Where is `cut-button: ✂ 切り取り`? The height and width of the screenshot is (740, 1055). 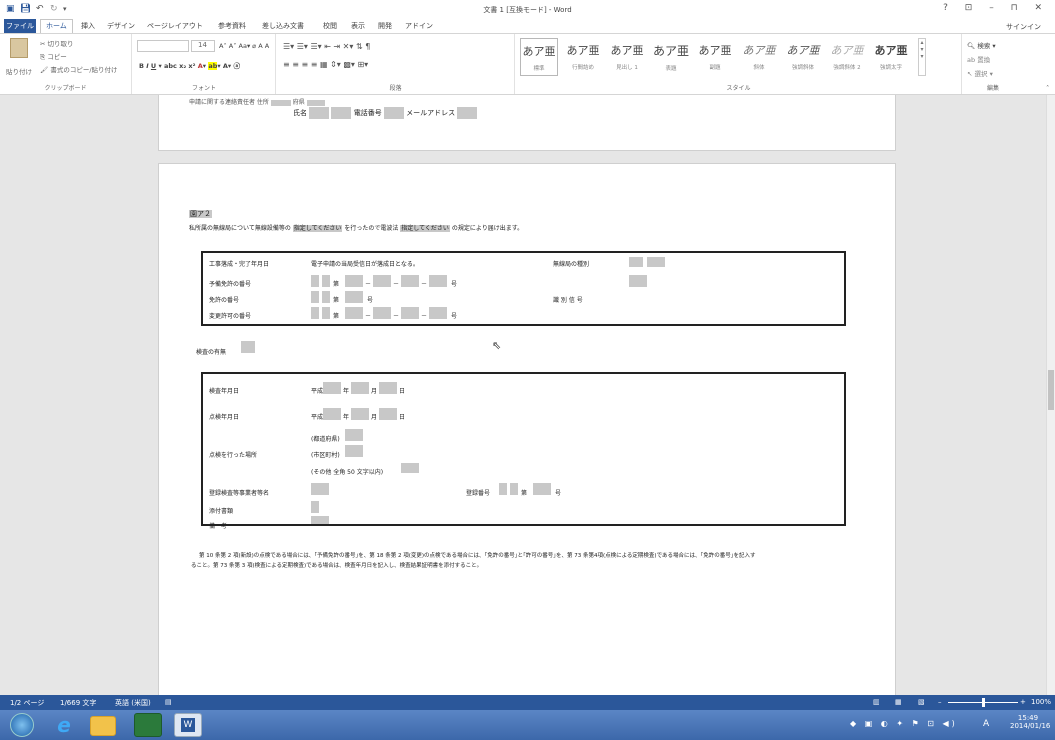
cut-button: ✂ 切り取り is located at coordinates (57, 43).